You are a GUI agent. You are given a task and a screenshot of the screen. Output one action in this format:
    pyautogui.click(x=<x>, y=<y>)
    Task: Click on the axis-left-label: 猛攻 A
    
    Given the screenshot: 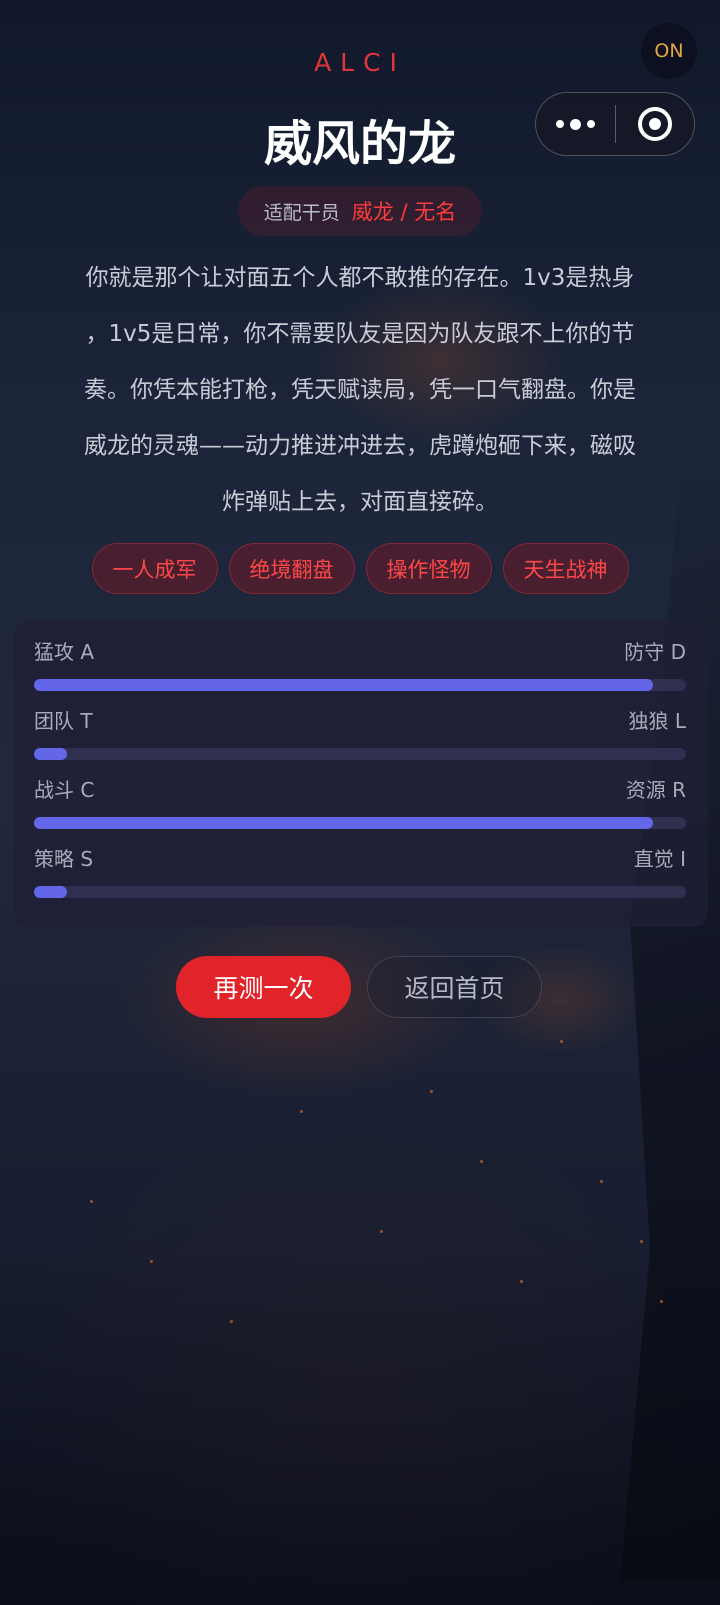 What is the action you would take?
    pyautogui.click(x=64, y=652)
    